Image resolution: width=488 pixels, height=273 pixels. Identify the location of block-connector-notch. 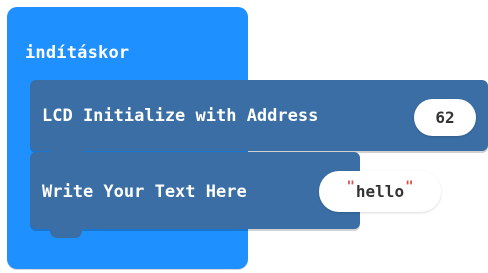
(66, 233).